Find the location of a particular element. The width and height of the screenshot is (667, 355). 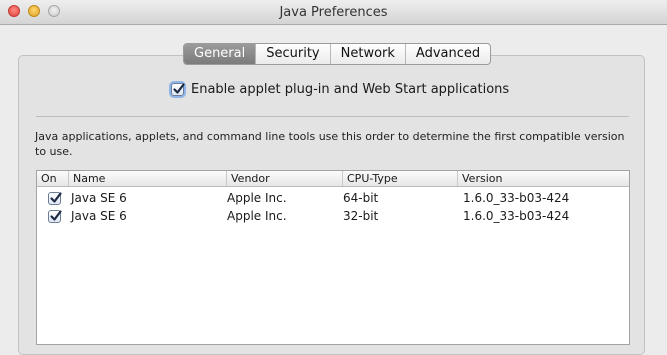

tab-network: Network is located at coordinates (367, 54).